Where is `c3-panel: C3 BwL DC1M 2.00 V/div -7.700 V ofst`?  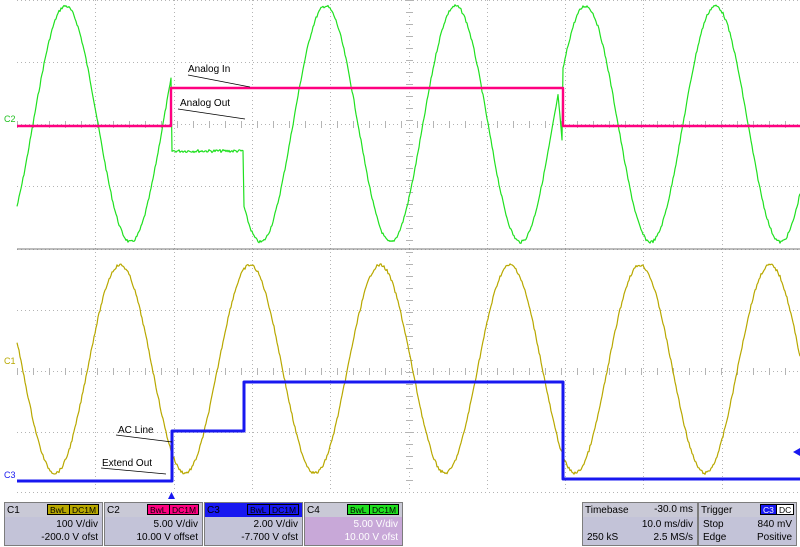 c3-panel: C3 BwL DC1M 2.00 V/div -7.700 V ofst is located at coordinates (253, 524).